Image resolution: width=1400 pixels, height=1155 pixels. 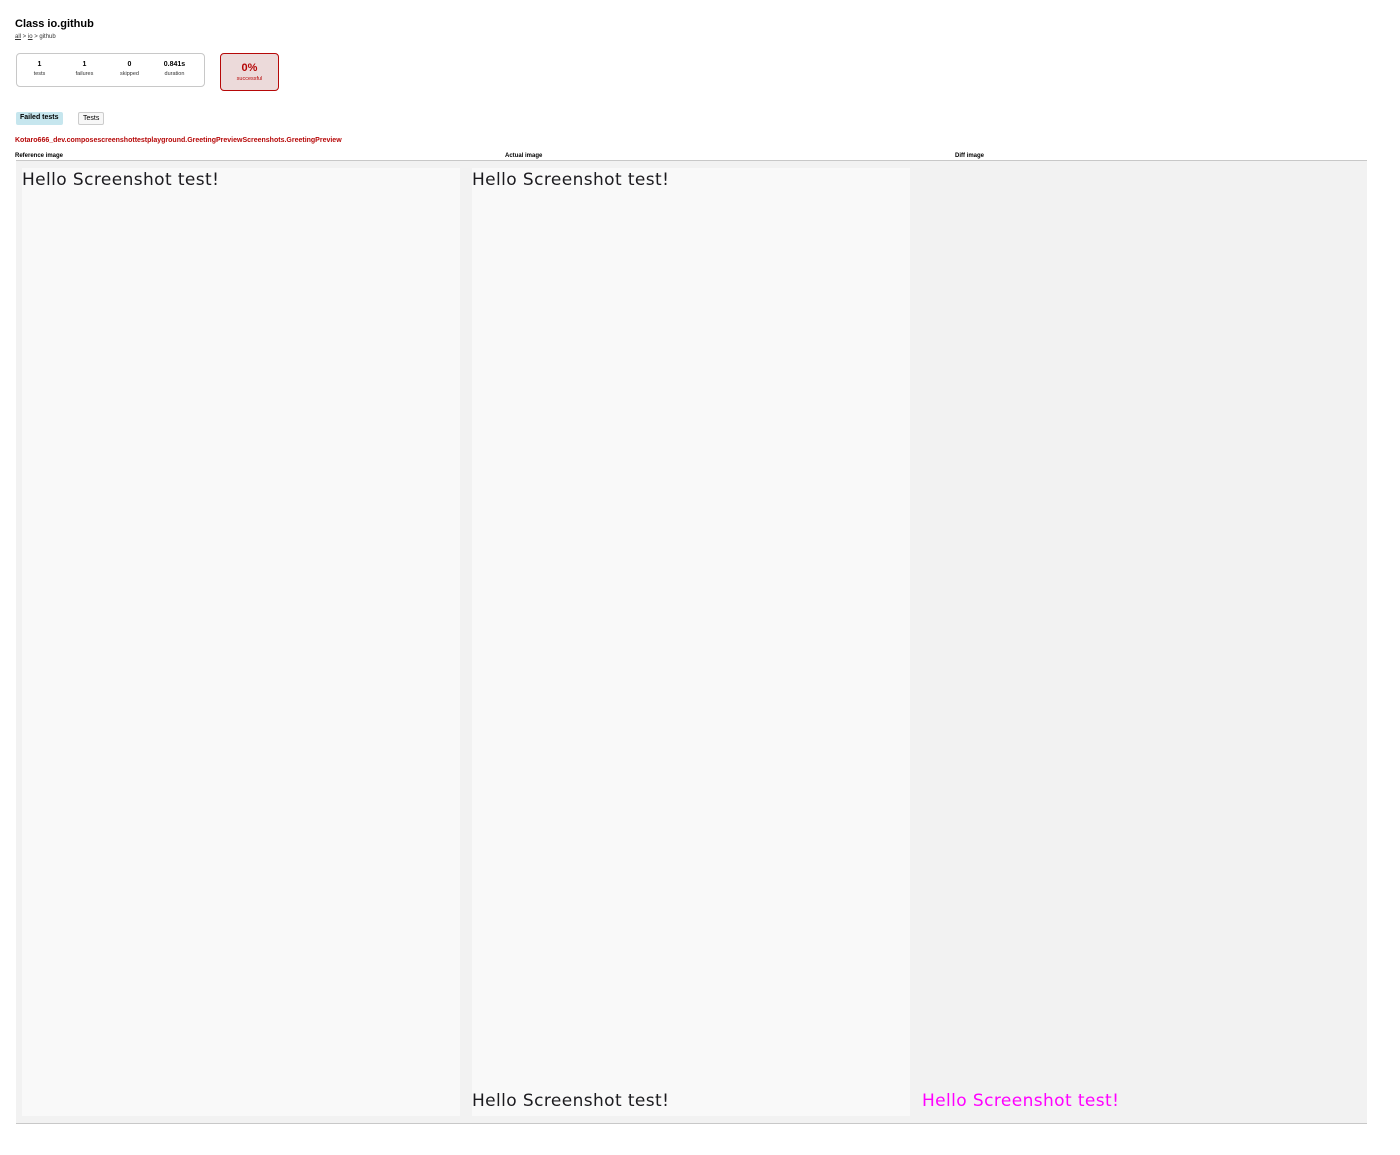 I want to click on duration-label: duration, so click(x=174, y=74).